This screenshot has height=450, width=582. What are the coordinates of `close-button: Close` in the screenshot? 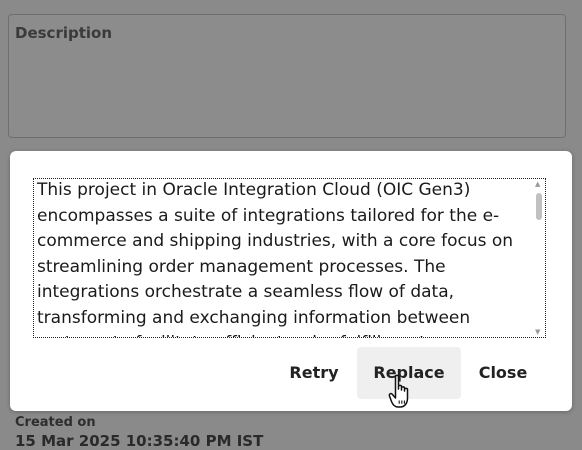 It's located at (503, 373).